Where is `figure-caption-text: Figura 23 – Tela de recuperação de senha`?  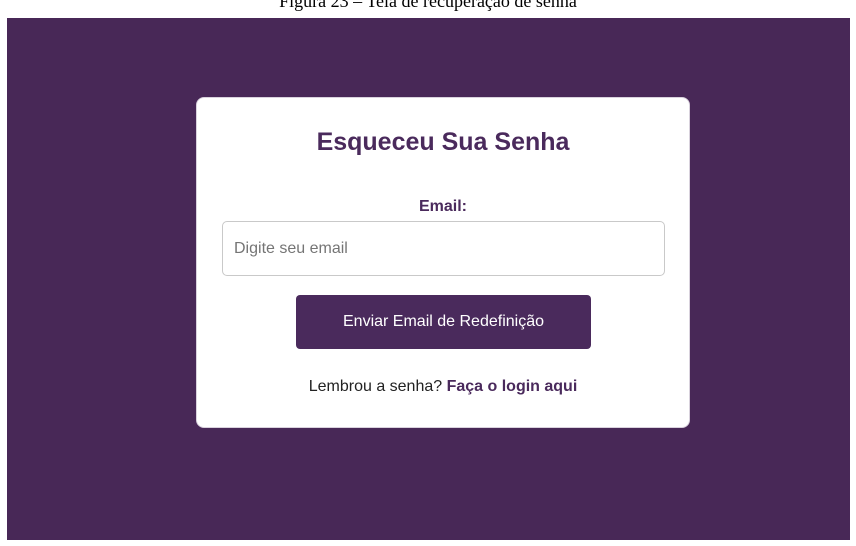
figure-caption-text: Figura 23 – Tela de recuperação de senha is located at coordinates (428, 5).